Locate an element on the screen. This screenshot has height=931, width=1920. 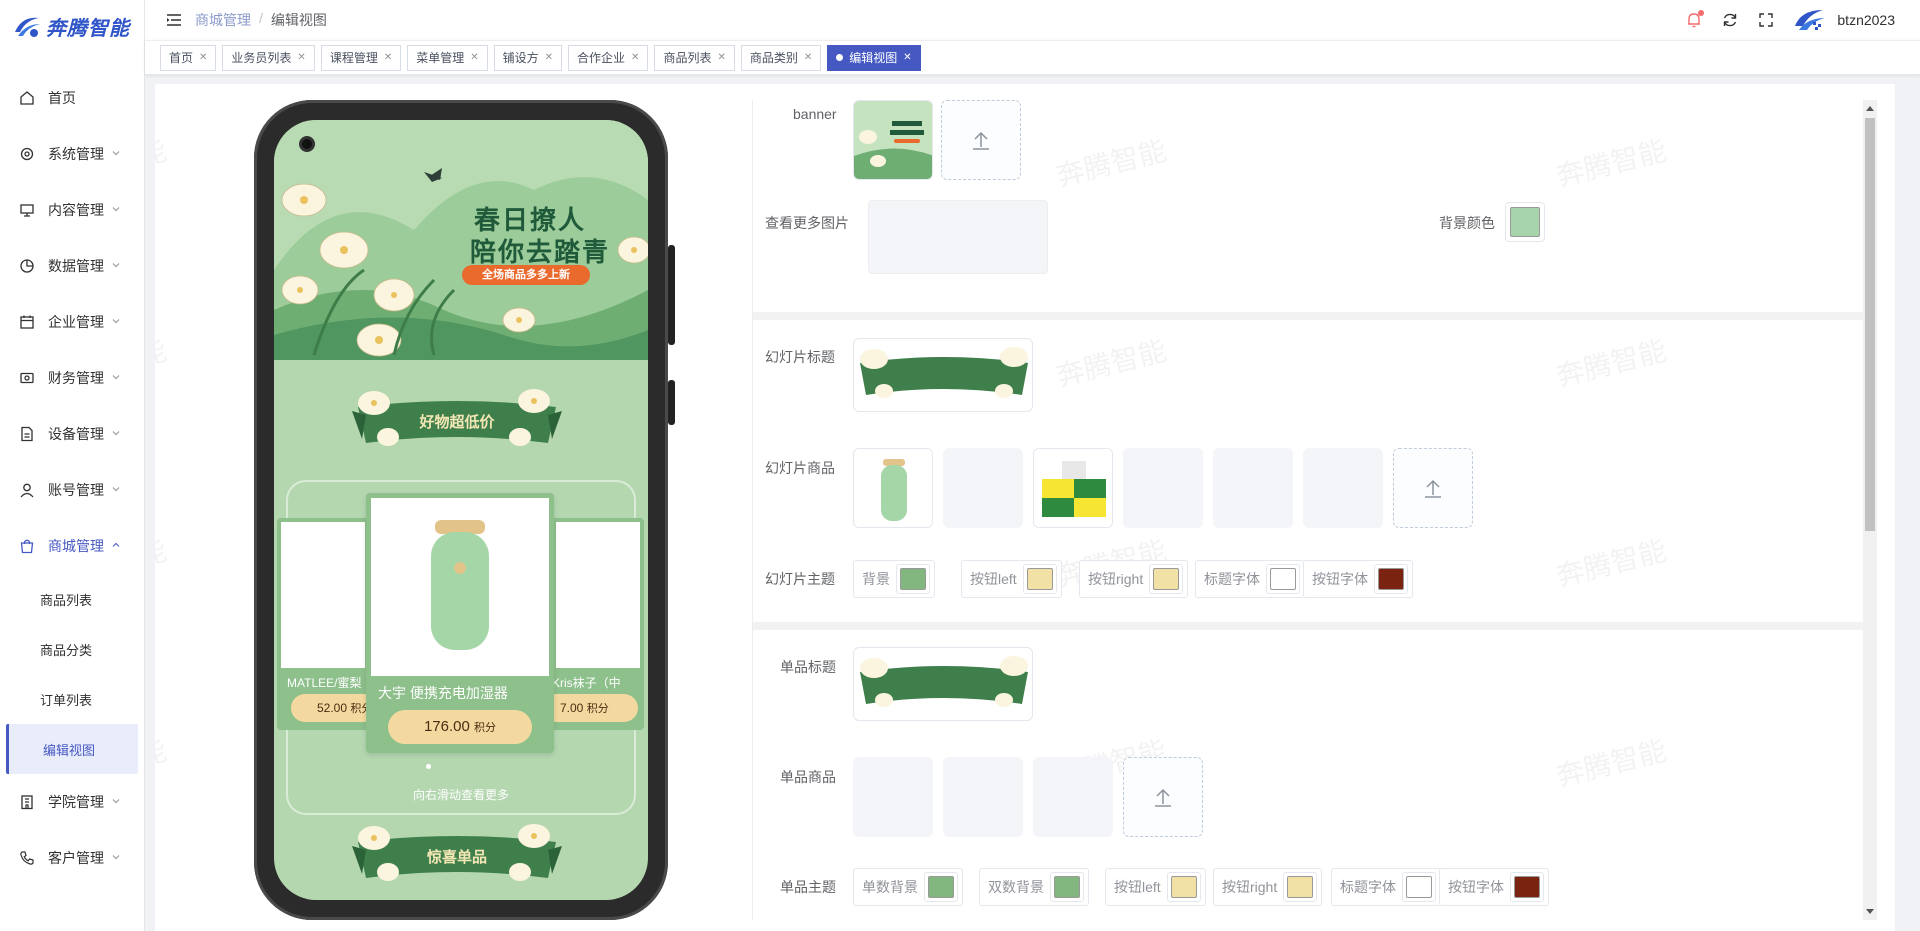
tab-edit-view: 编辑视图 ✕ is located at coordinates (874, 57).